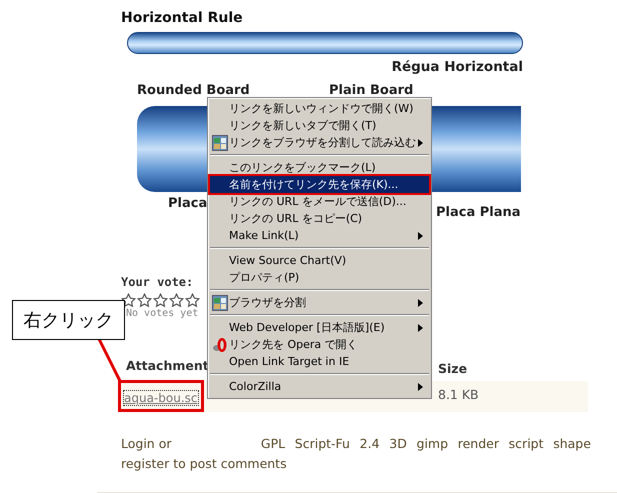 This screenshot has width=617, height=493. I want to click on menu-item: リンクを新しいウィンドウで開く(W), so click(319, 108).